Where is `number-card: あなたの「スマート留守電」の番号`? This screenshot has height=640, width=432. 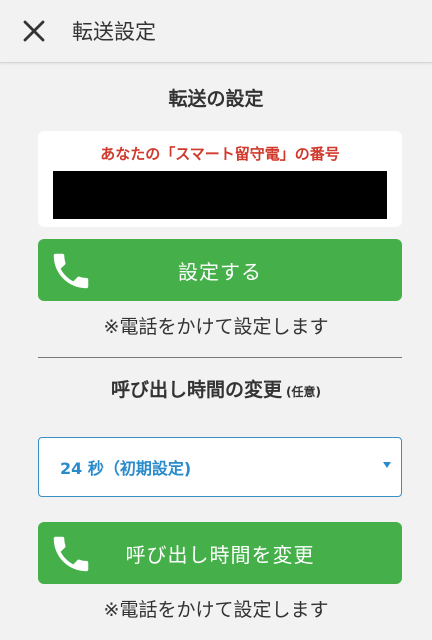
number-card: あなたの「スマート留守電」の番号 is located at coordinates (220, 179).